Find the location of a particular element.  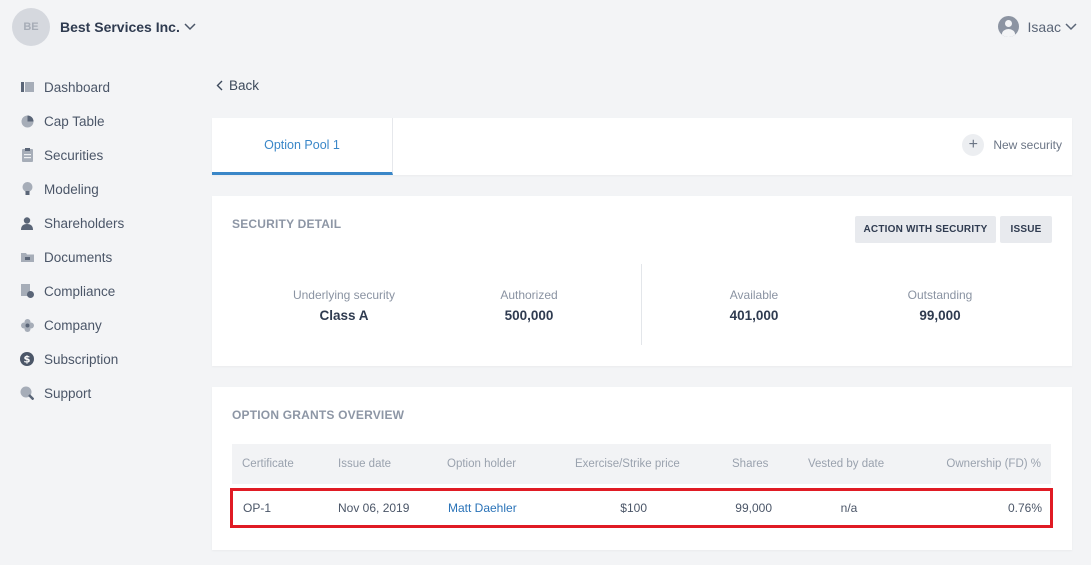

section-title: SECURITY DETAIL is located at coordinates (287, 224).